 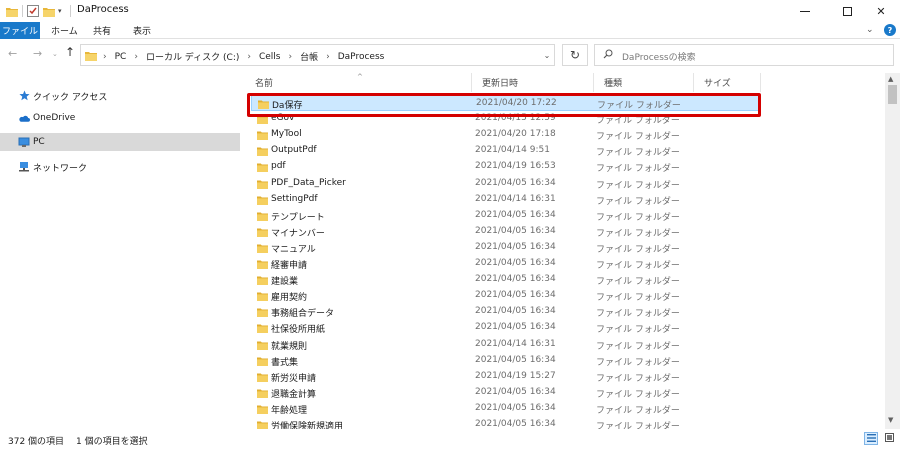 I want to click on table-row: 事務組合データ 2021/04/05 16:34 ファイル フォルダー, so click(x=505, y=312).